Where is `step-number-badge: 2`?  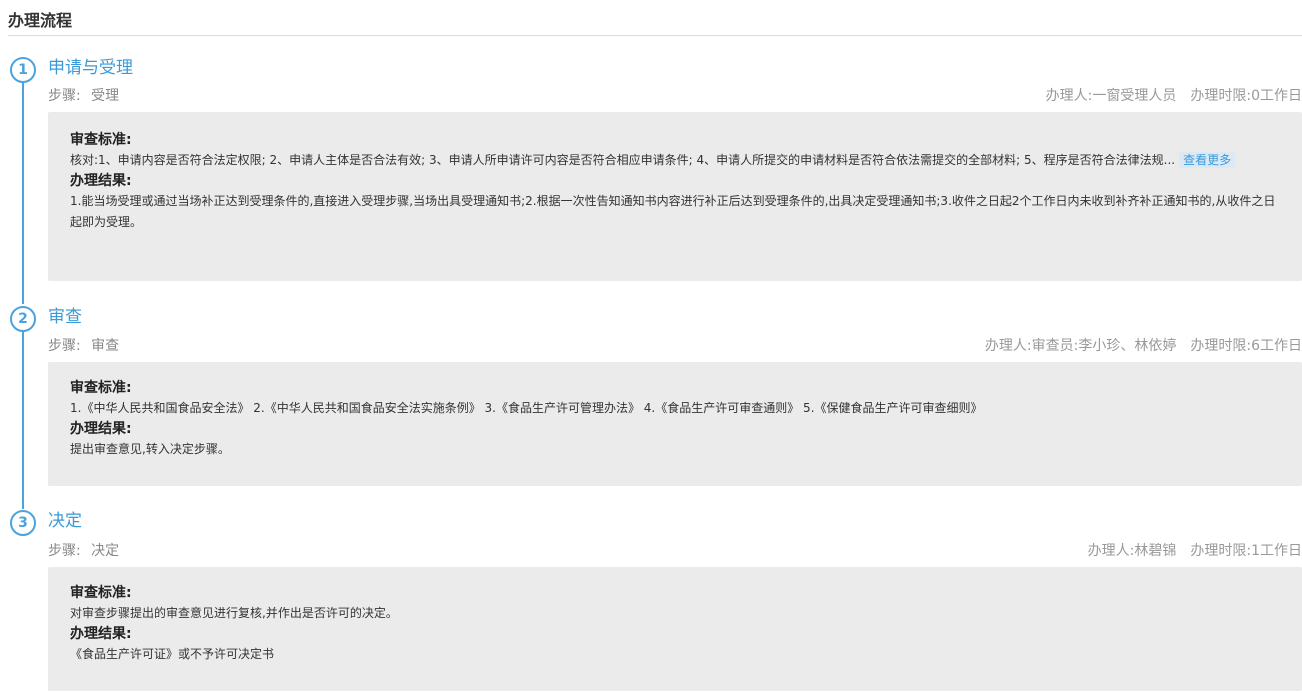
step-number-badge: 2 is located at coordinates (23, 319).